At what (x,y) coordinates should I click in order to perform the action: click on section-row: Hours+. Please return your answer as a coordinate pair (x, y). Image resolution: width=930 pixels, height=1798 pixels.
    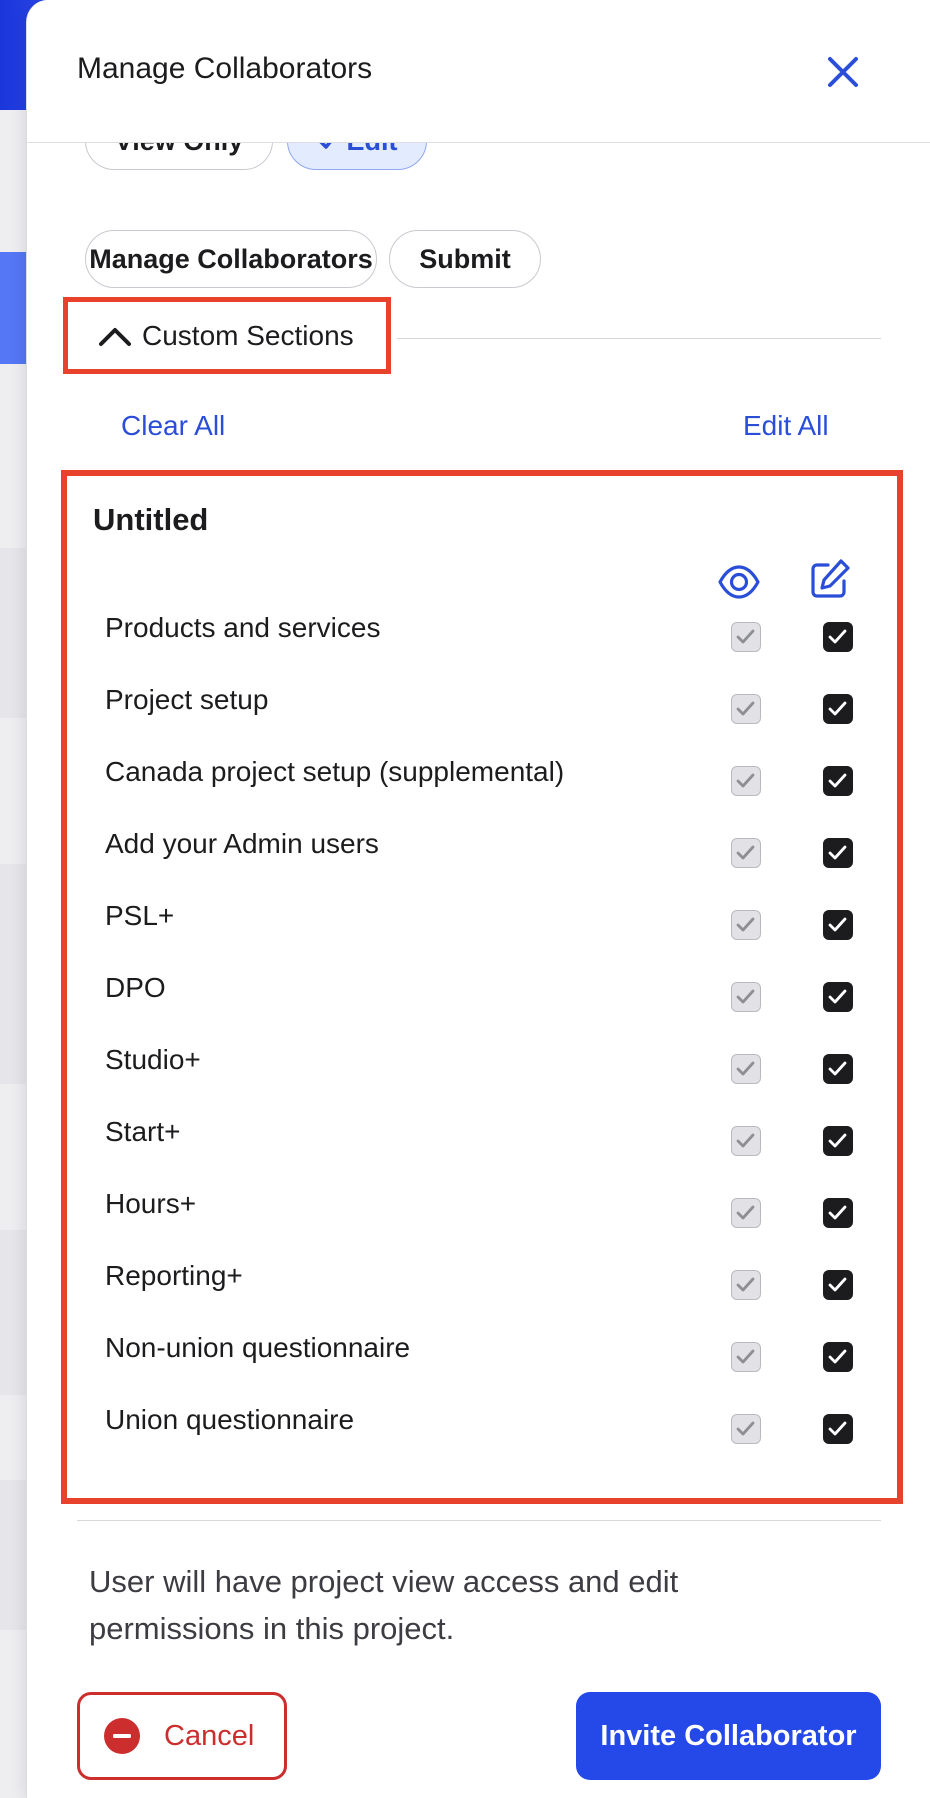
    Looking at the image, I should click on (482, 1210).